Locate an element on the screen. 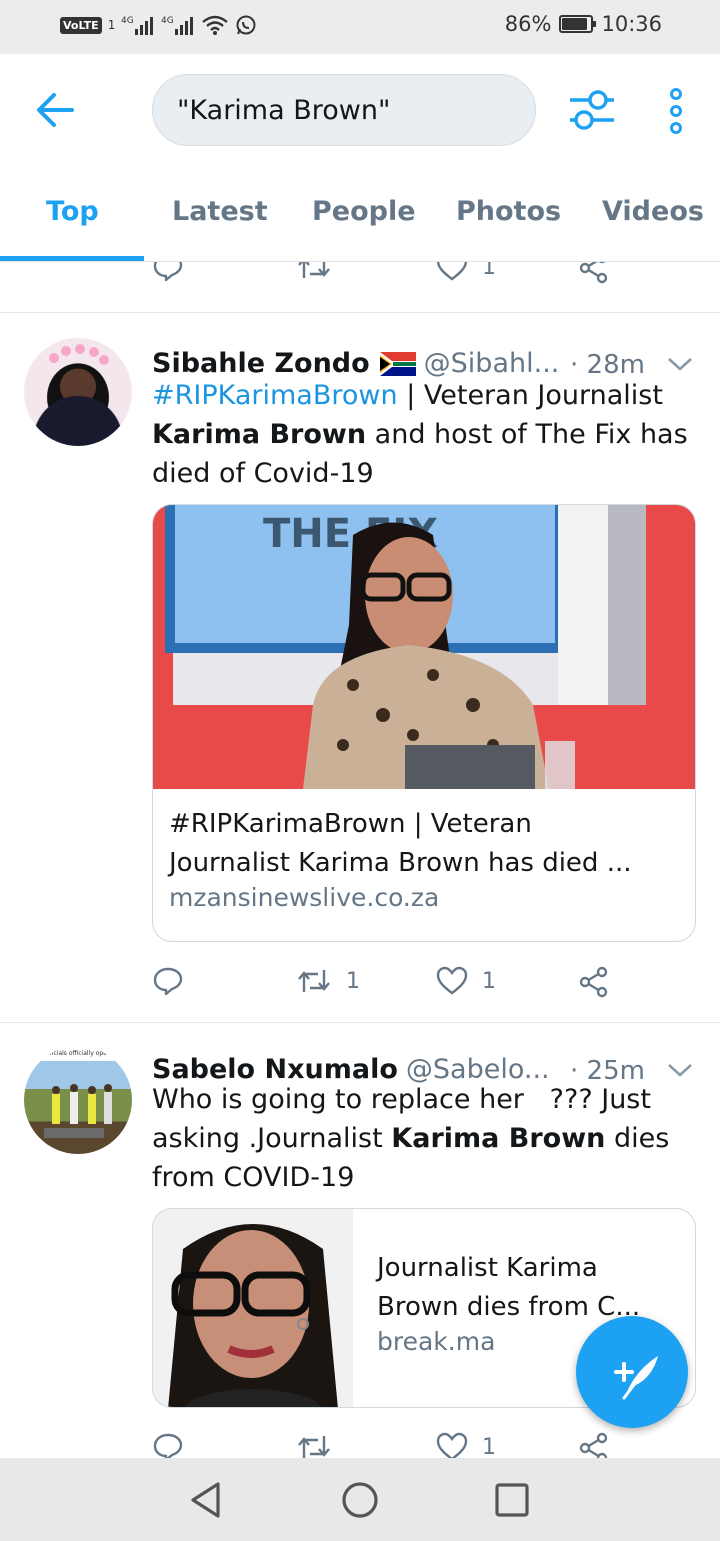  battery-icon is located at coordinates (578, 24).